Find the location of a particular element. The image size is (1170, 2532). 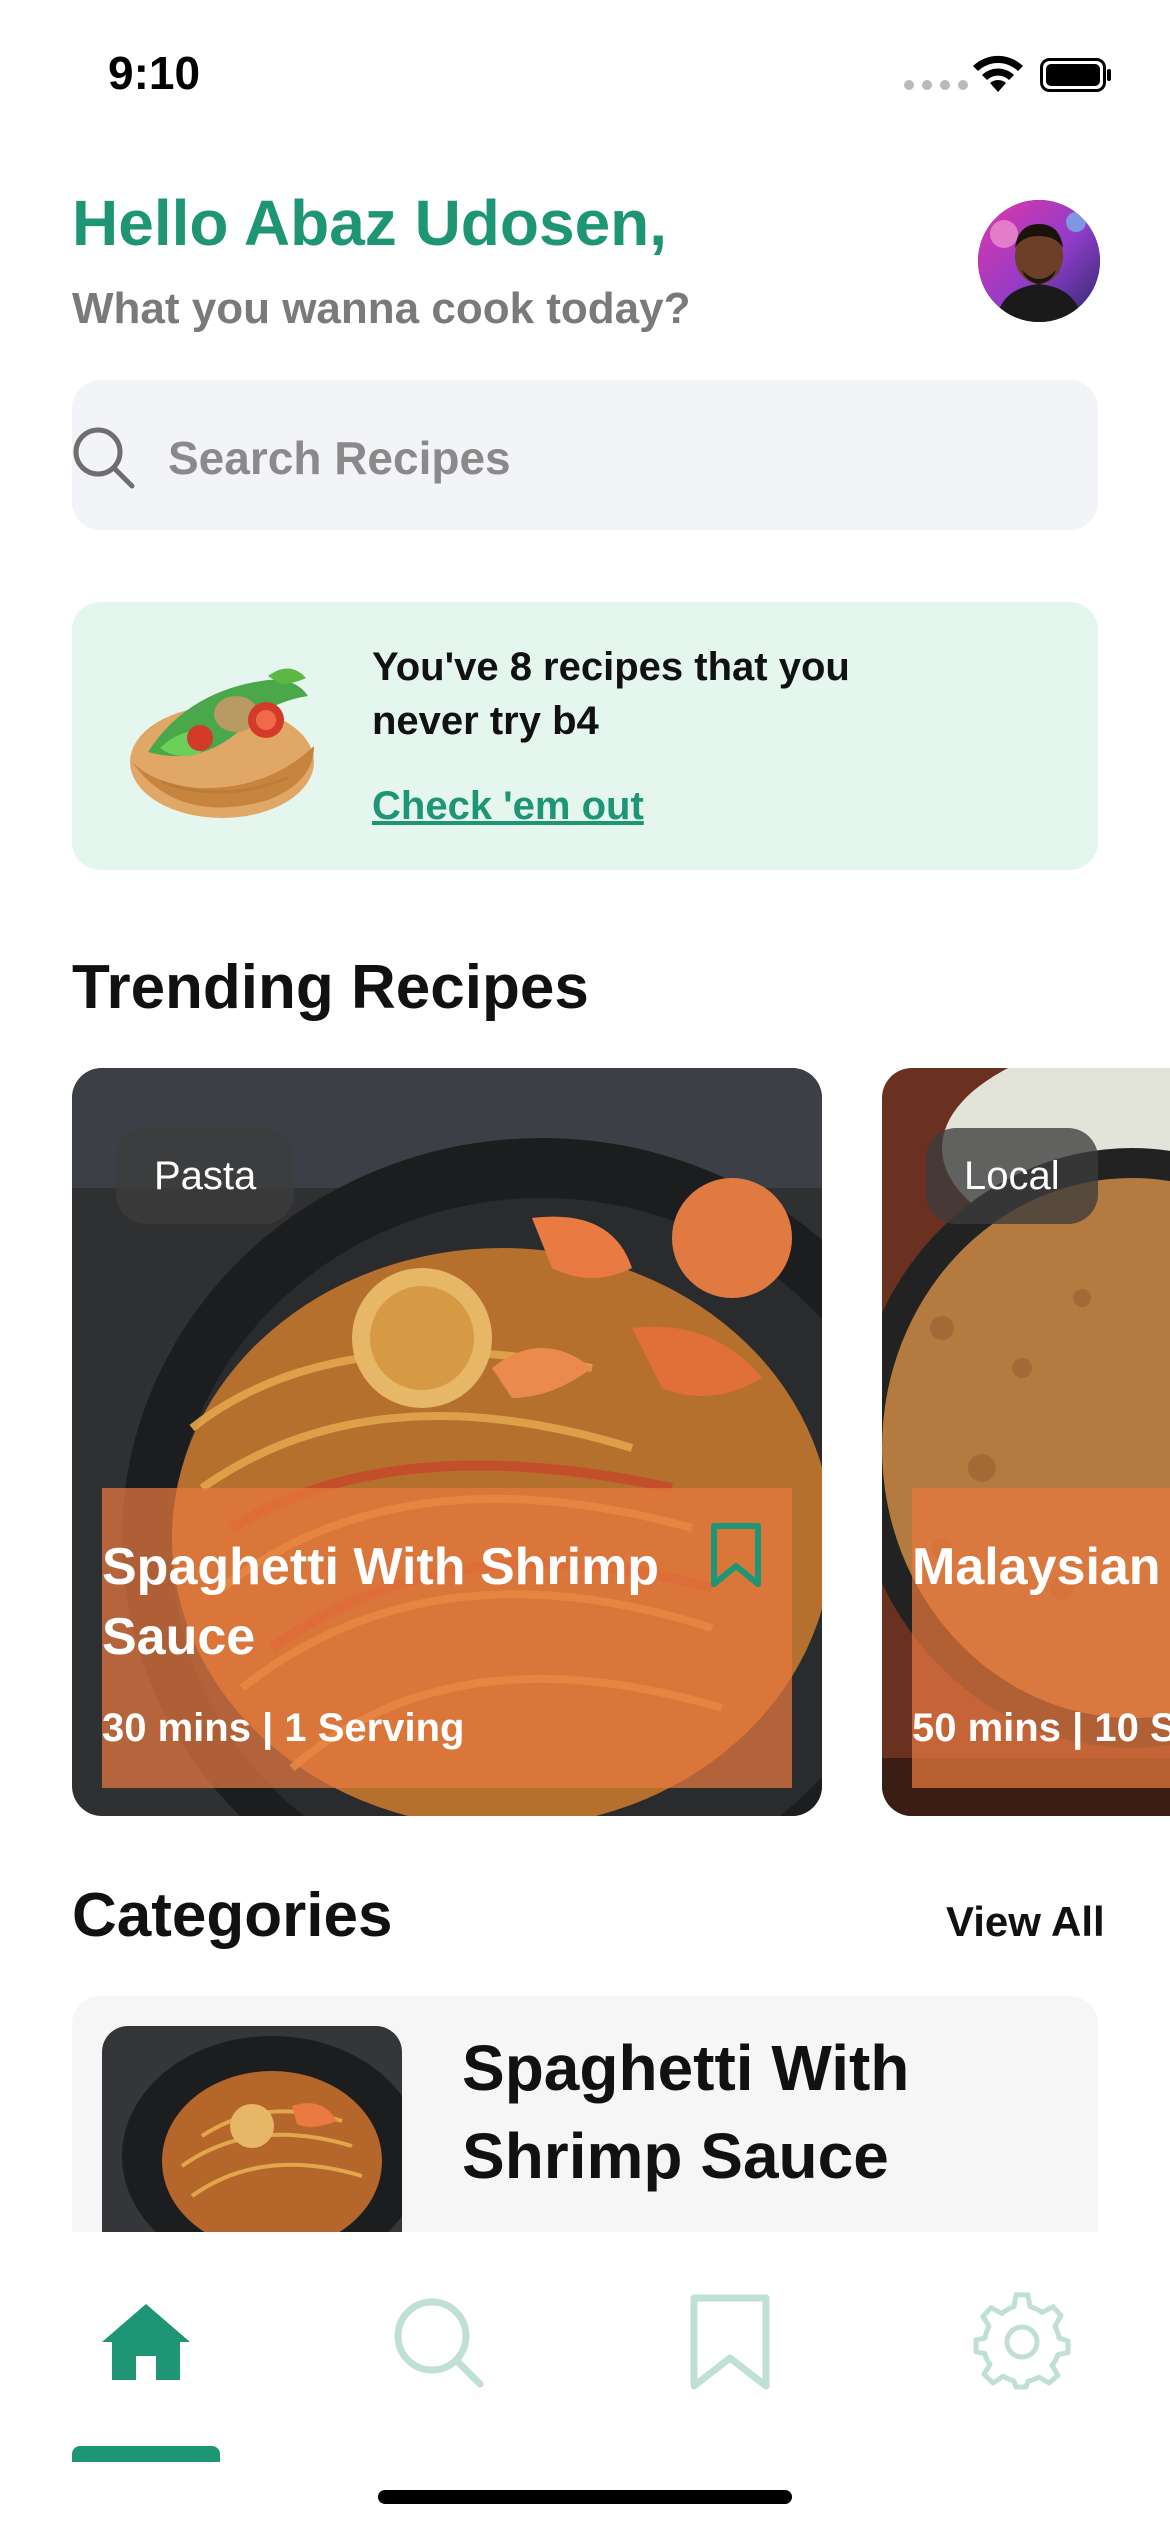

tab-bar is located at coordinates (585, 2382).